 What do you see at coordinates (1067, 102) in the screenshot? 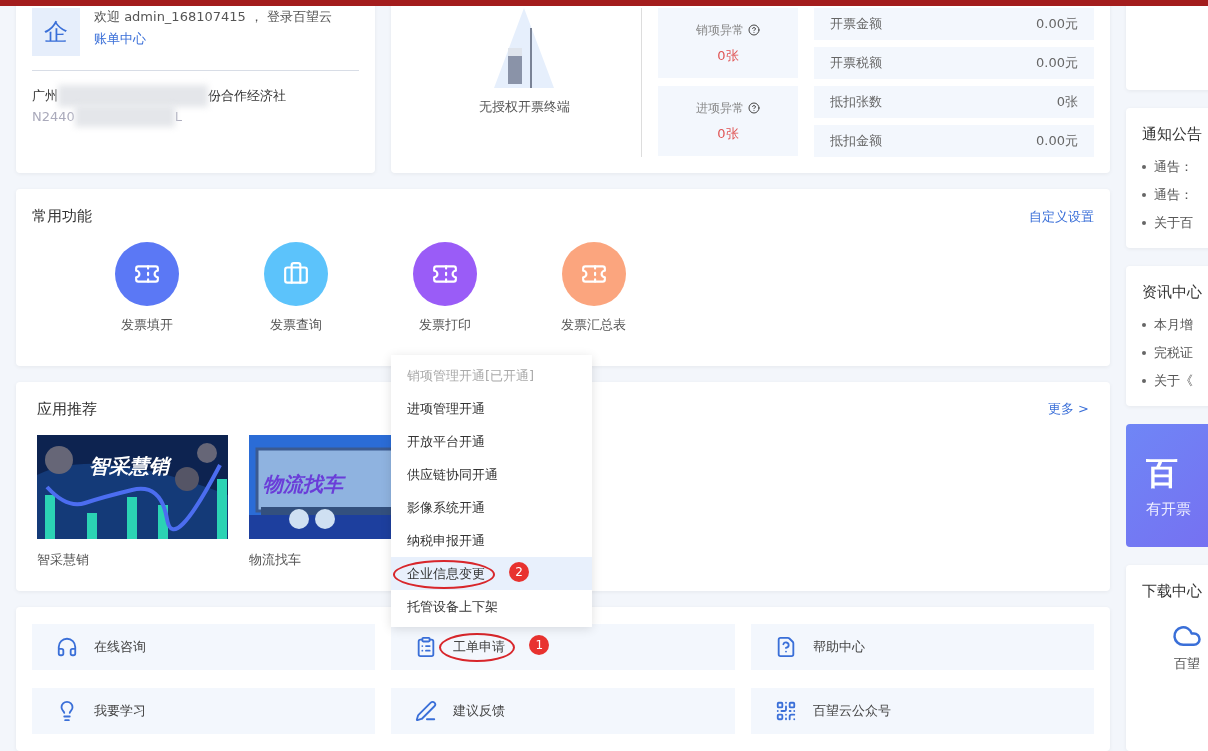
I see `stat-value: 0张` at bounding box center [1067, 102].